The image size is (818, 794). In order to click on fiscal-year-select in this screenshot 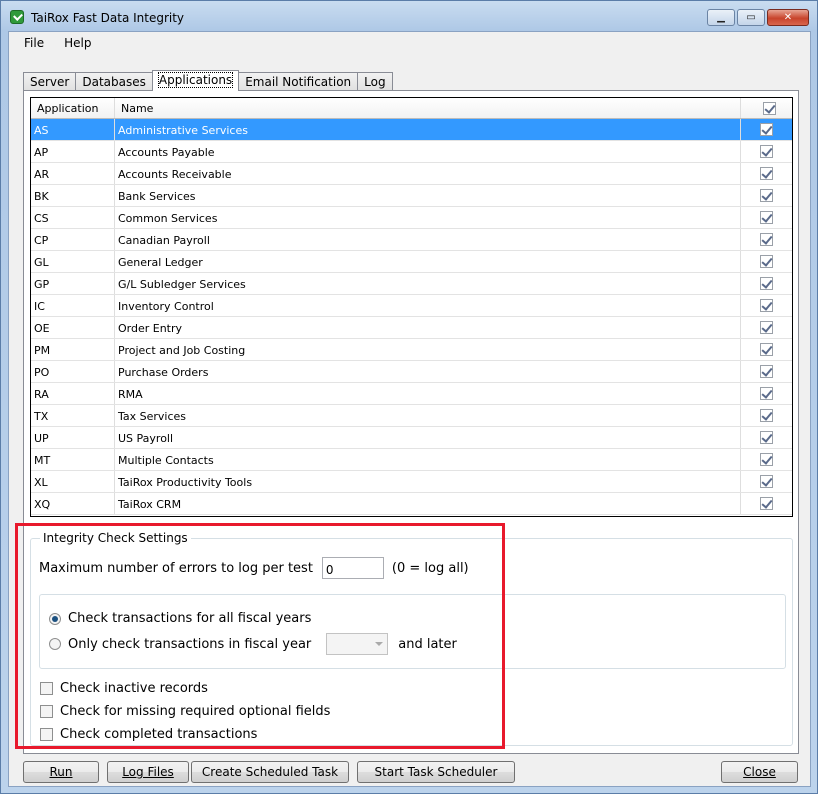, I will do `click(357, 644)`.